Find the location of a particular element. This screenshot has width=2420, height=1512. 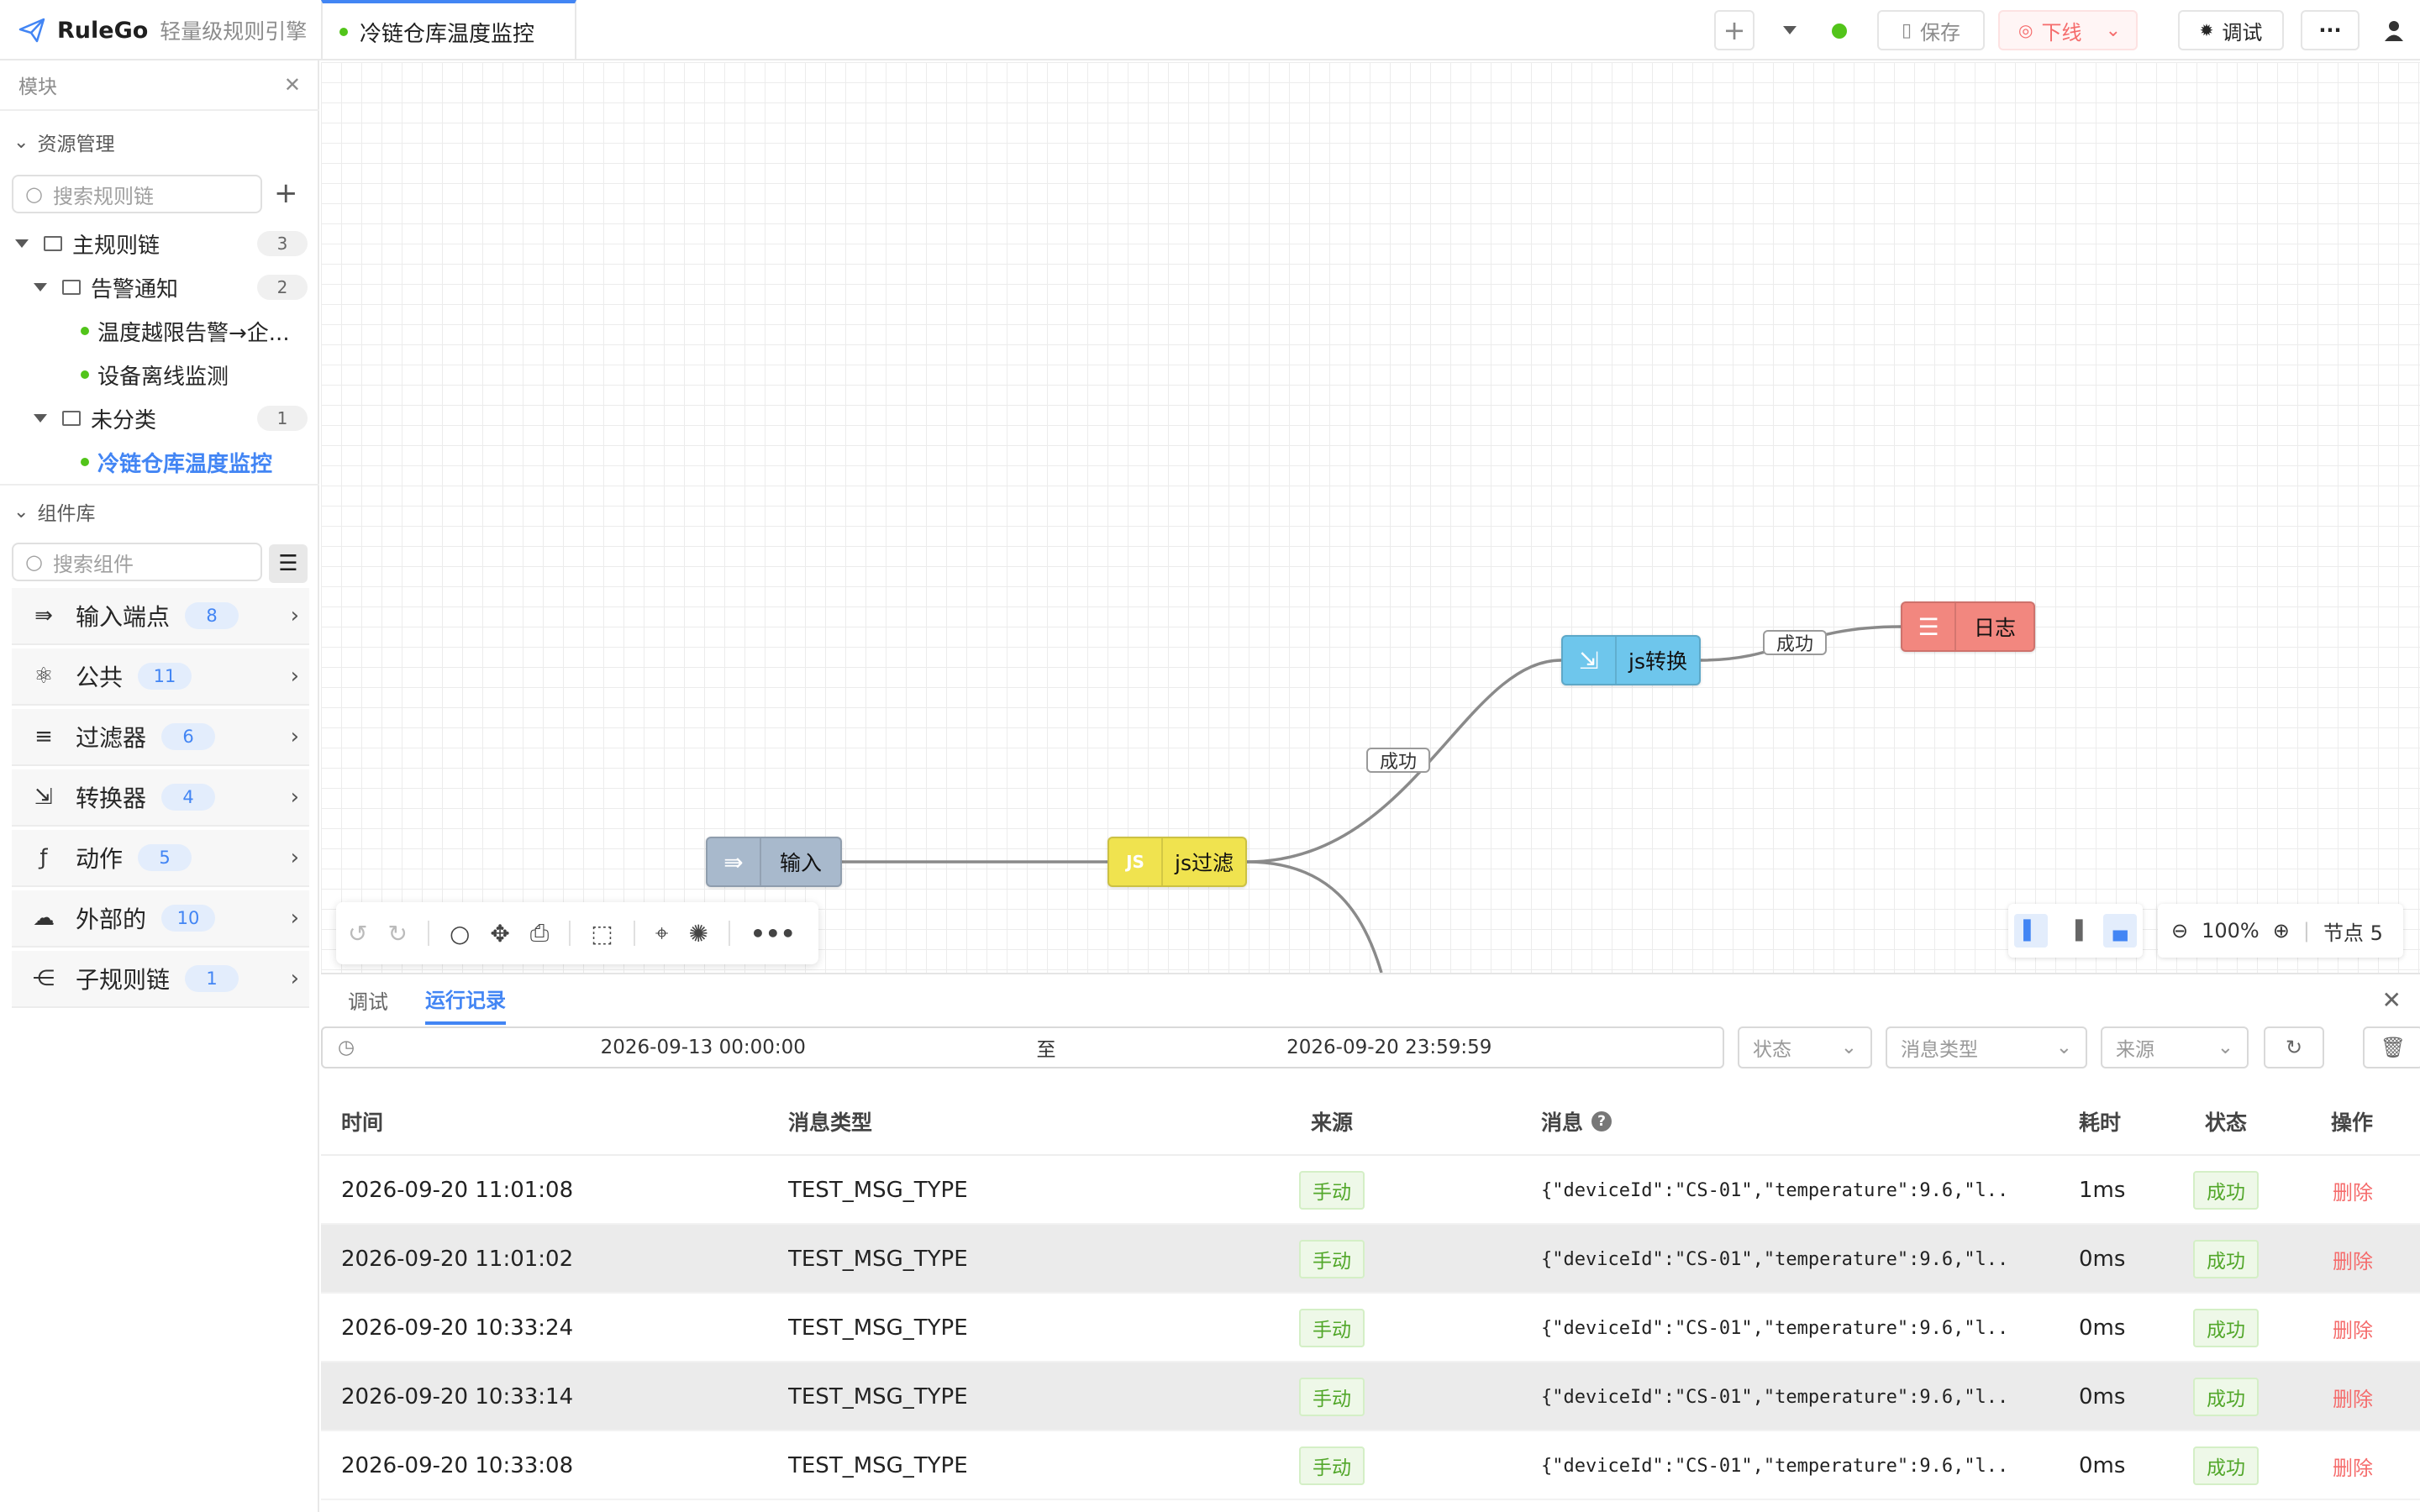

select-area-icon: ⬚ is located at coordinates (602, 934).